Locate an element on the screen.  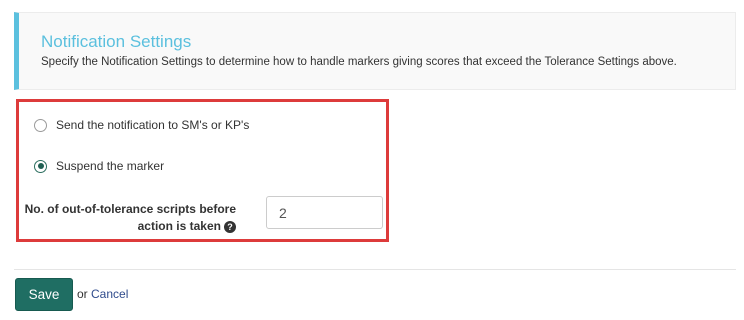
form-divider is located at coordinates (375, 269).